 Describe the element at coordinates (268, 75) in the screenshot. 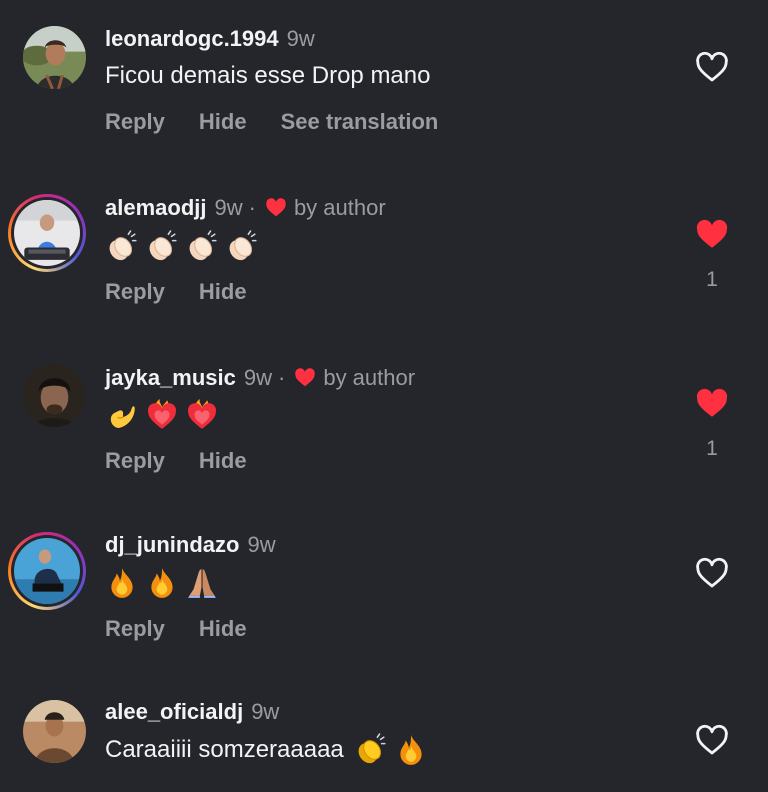

I see `comment-text: Ficou demais esse Drop mano` at that location.